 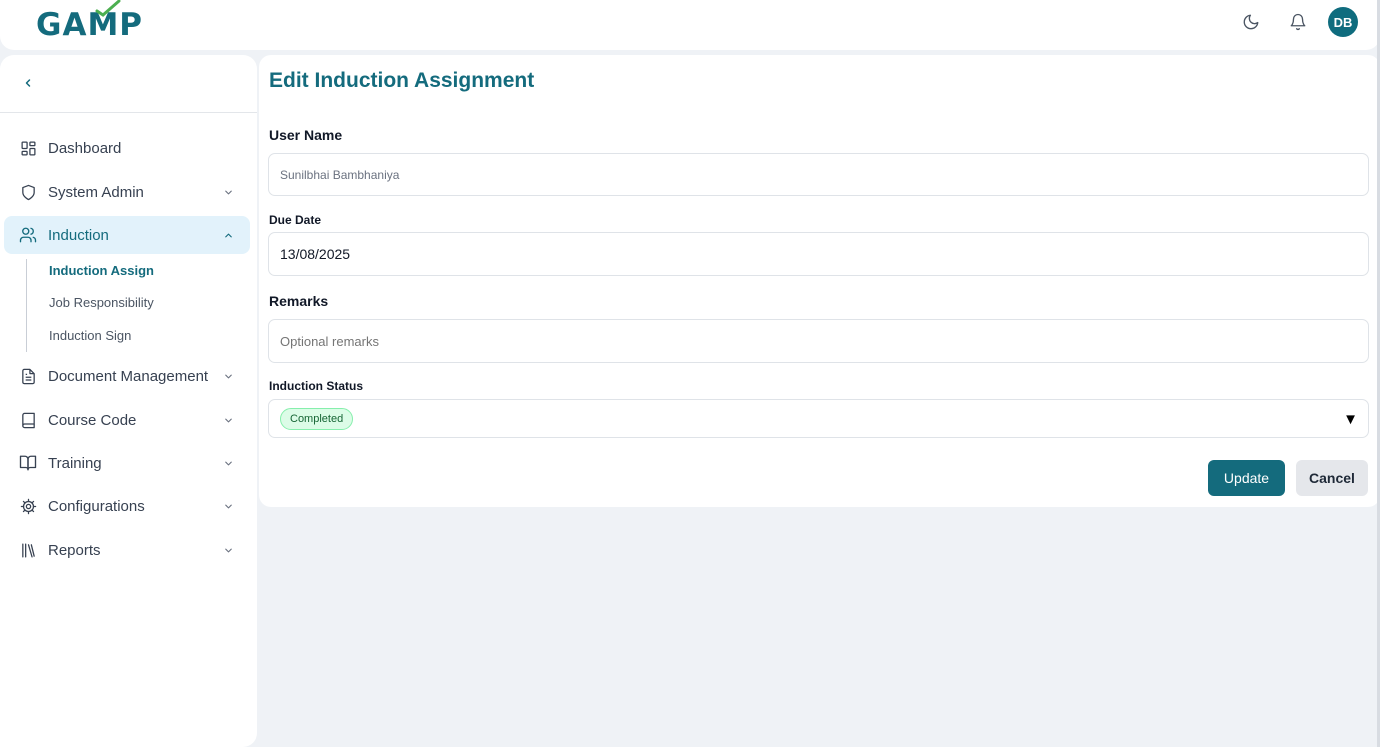 I want to click on status-badge: Completed, so click(x=317, y=418).